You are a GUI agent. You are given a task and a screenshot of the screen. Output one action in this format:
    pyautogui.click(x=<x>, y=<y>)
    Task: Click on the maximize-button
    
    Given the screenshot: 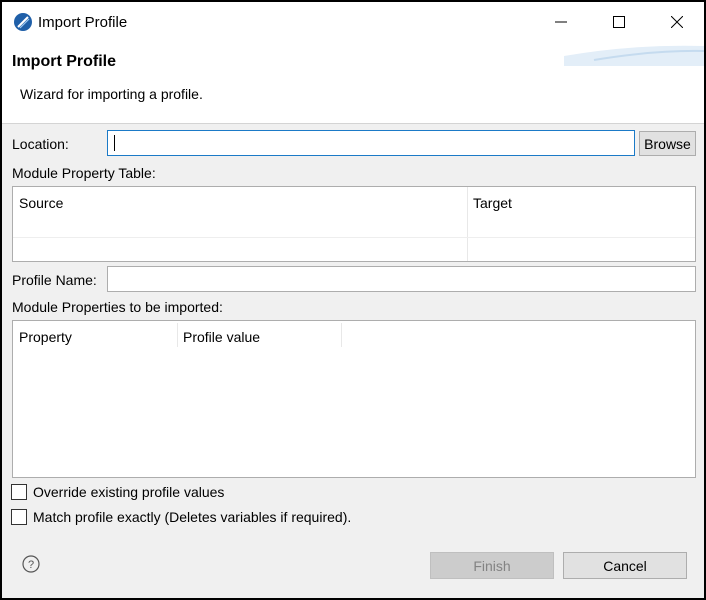 What is the action you would take?
    pyautogui.click(x=619, y=22)
    